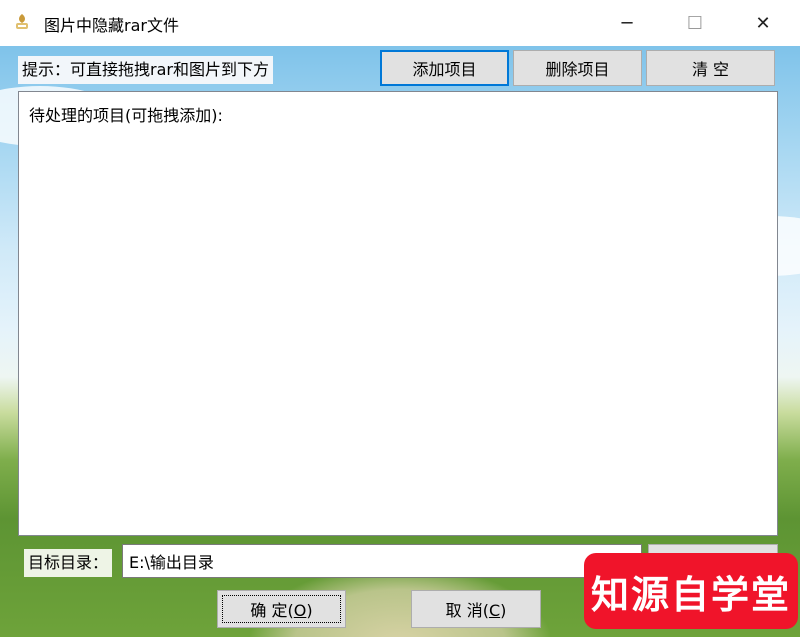 The height and width of the screenshot is (637, 800). I want to click on clear-label: 清 空, so click(710, 69).